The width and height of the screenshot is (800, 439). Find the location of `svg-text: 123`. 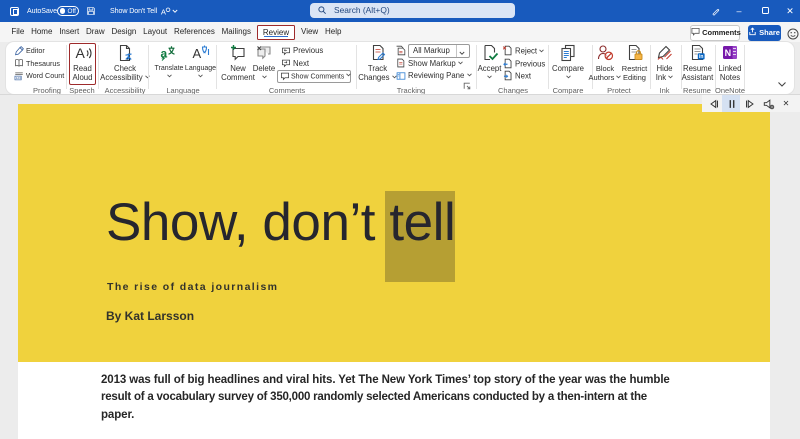

svg-text: 123 is located at coordinates (18, 78).